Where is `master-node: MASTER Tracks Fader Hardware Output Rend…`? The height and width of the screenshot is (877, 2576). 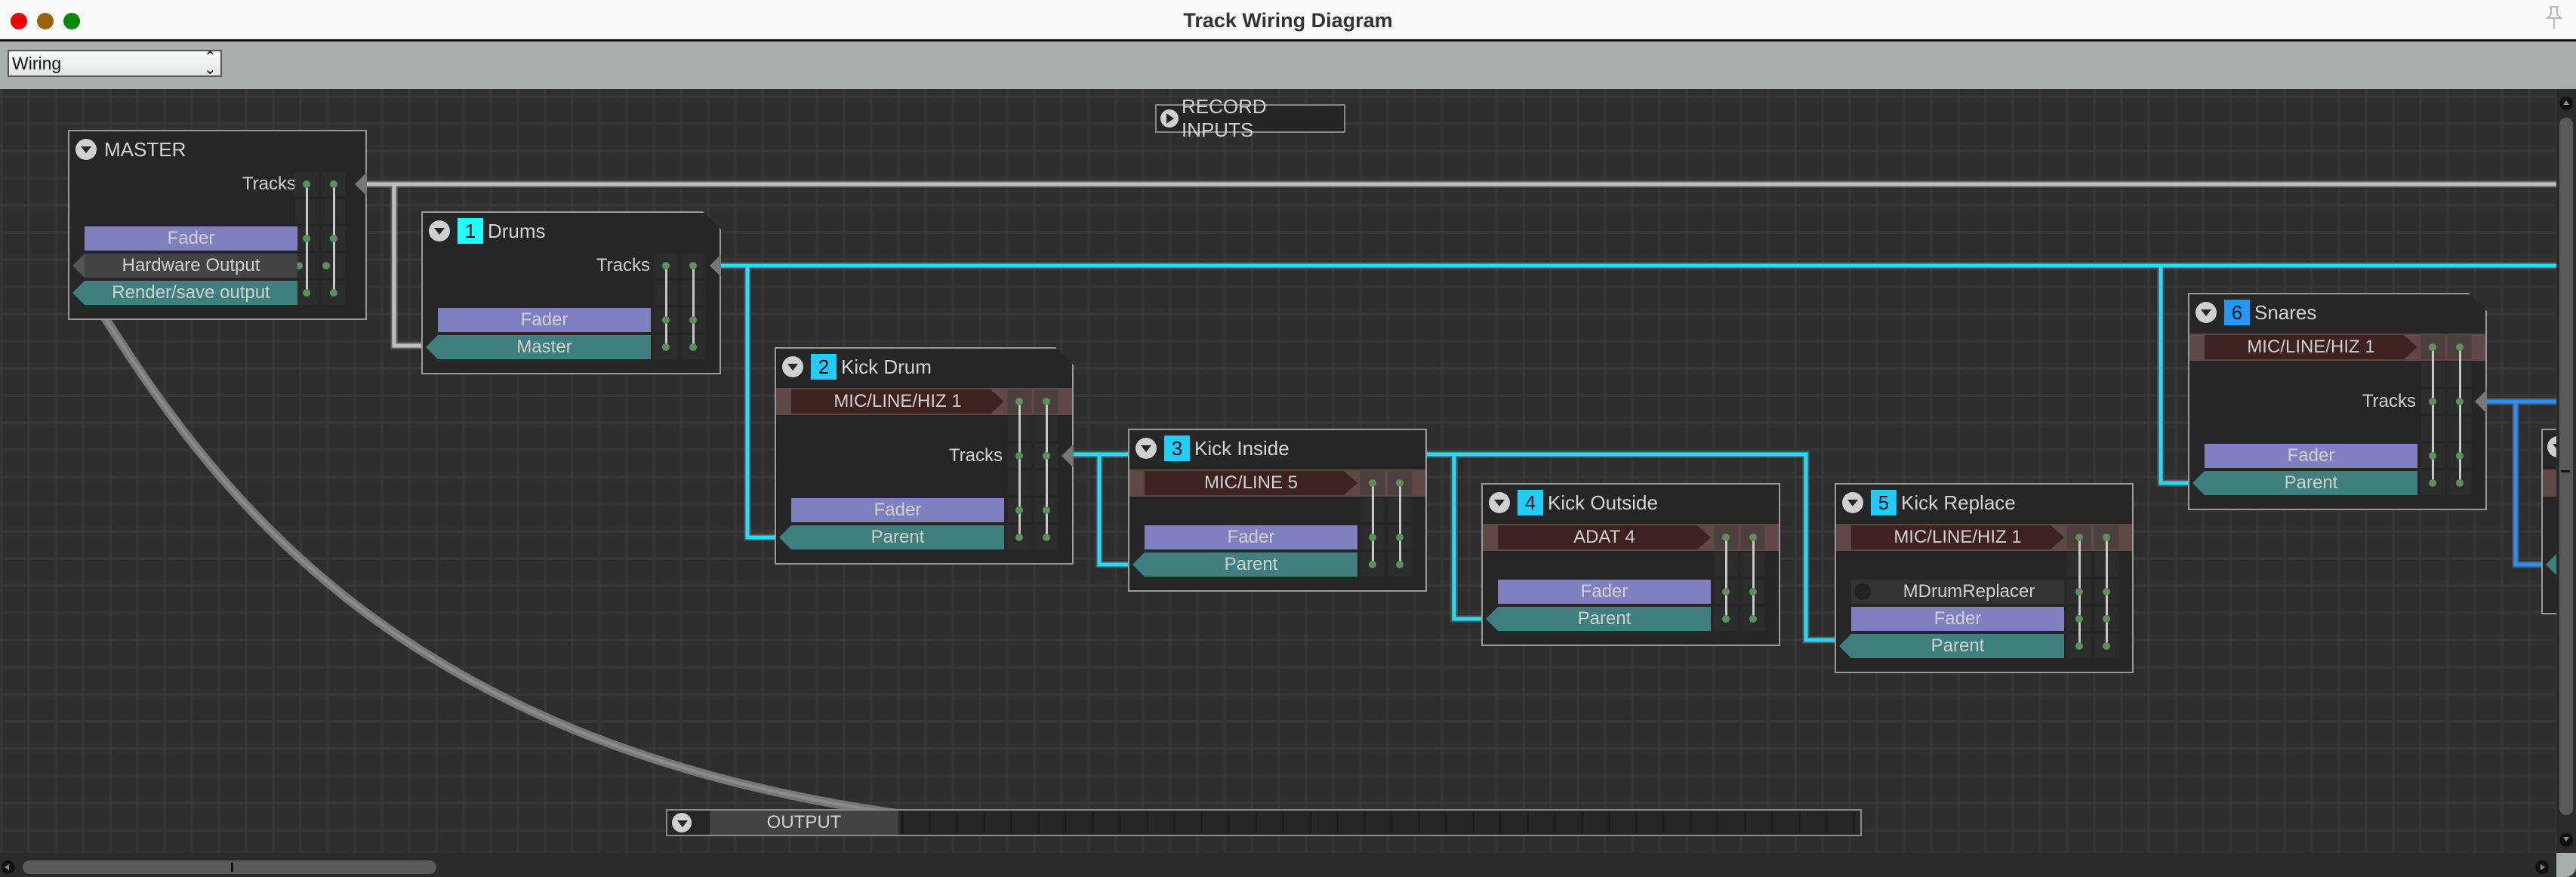
master-node: MASTER Tracks Fader Hardware Output Rend… is located at coordinates (217, 225).